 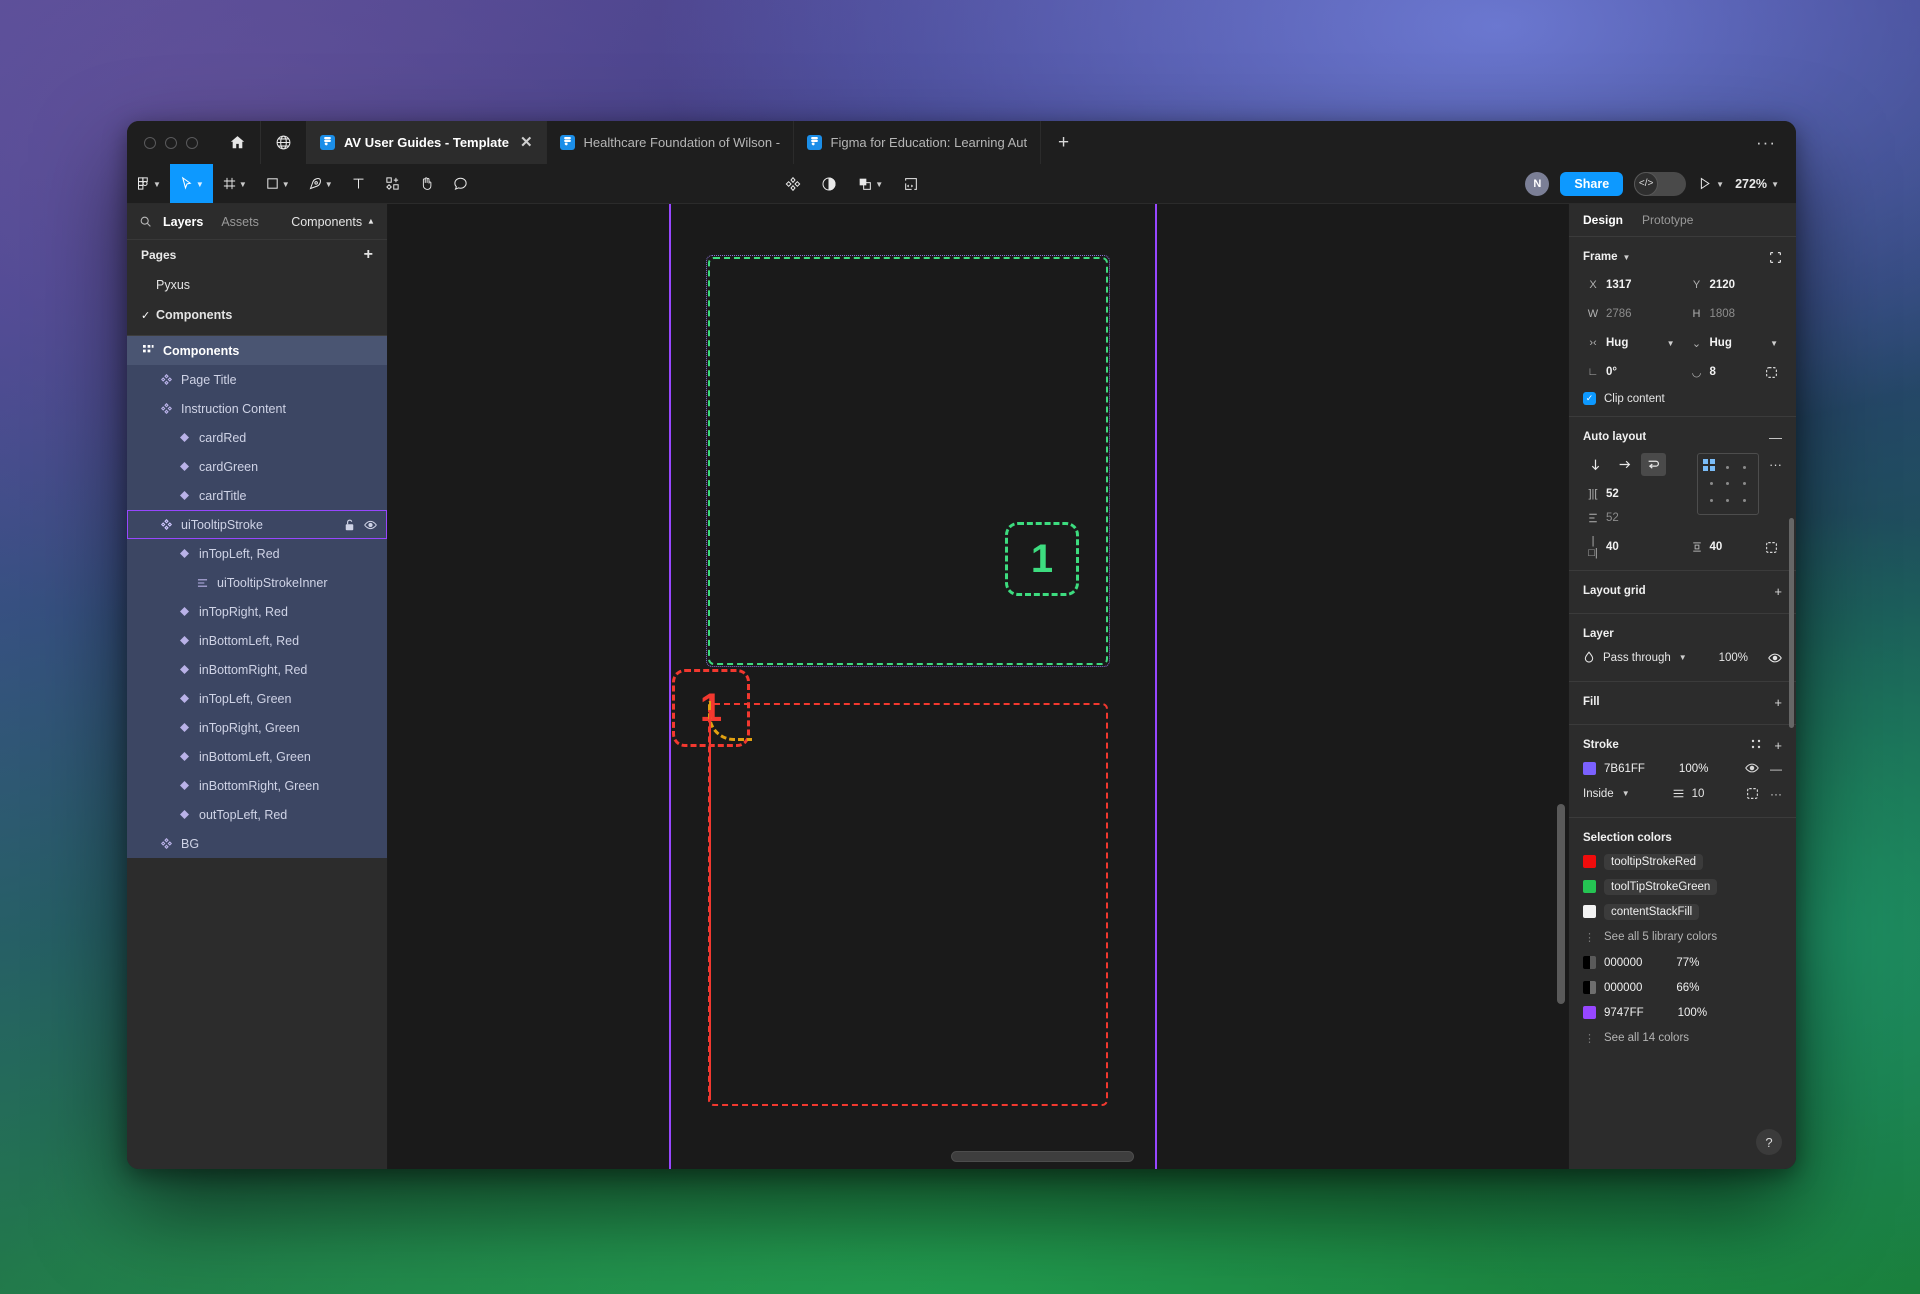 I want to click on zoom-control: 272% ▼, so click(x=1757, y=184).